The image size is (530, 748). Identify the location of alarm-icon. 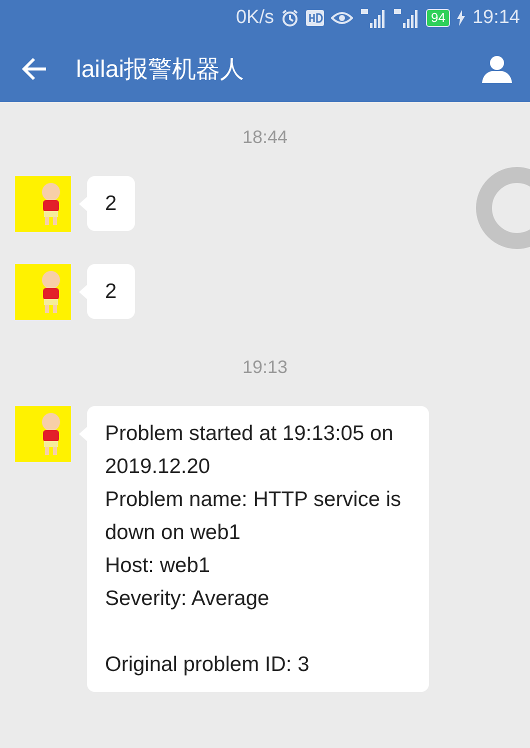
(289, 18).